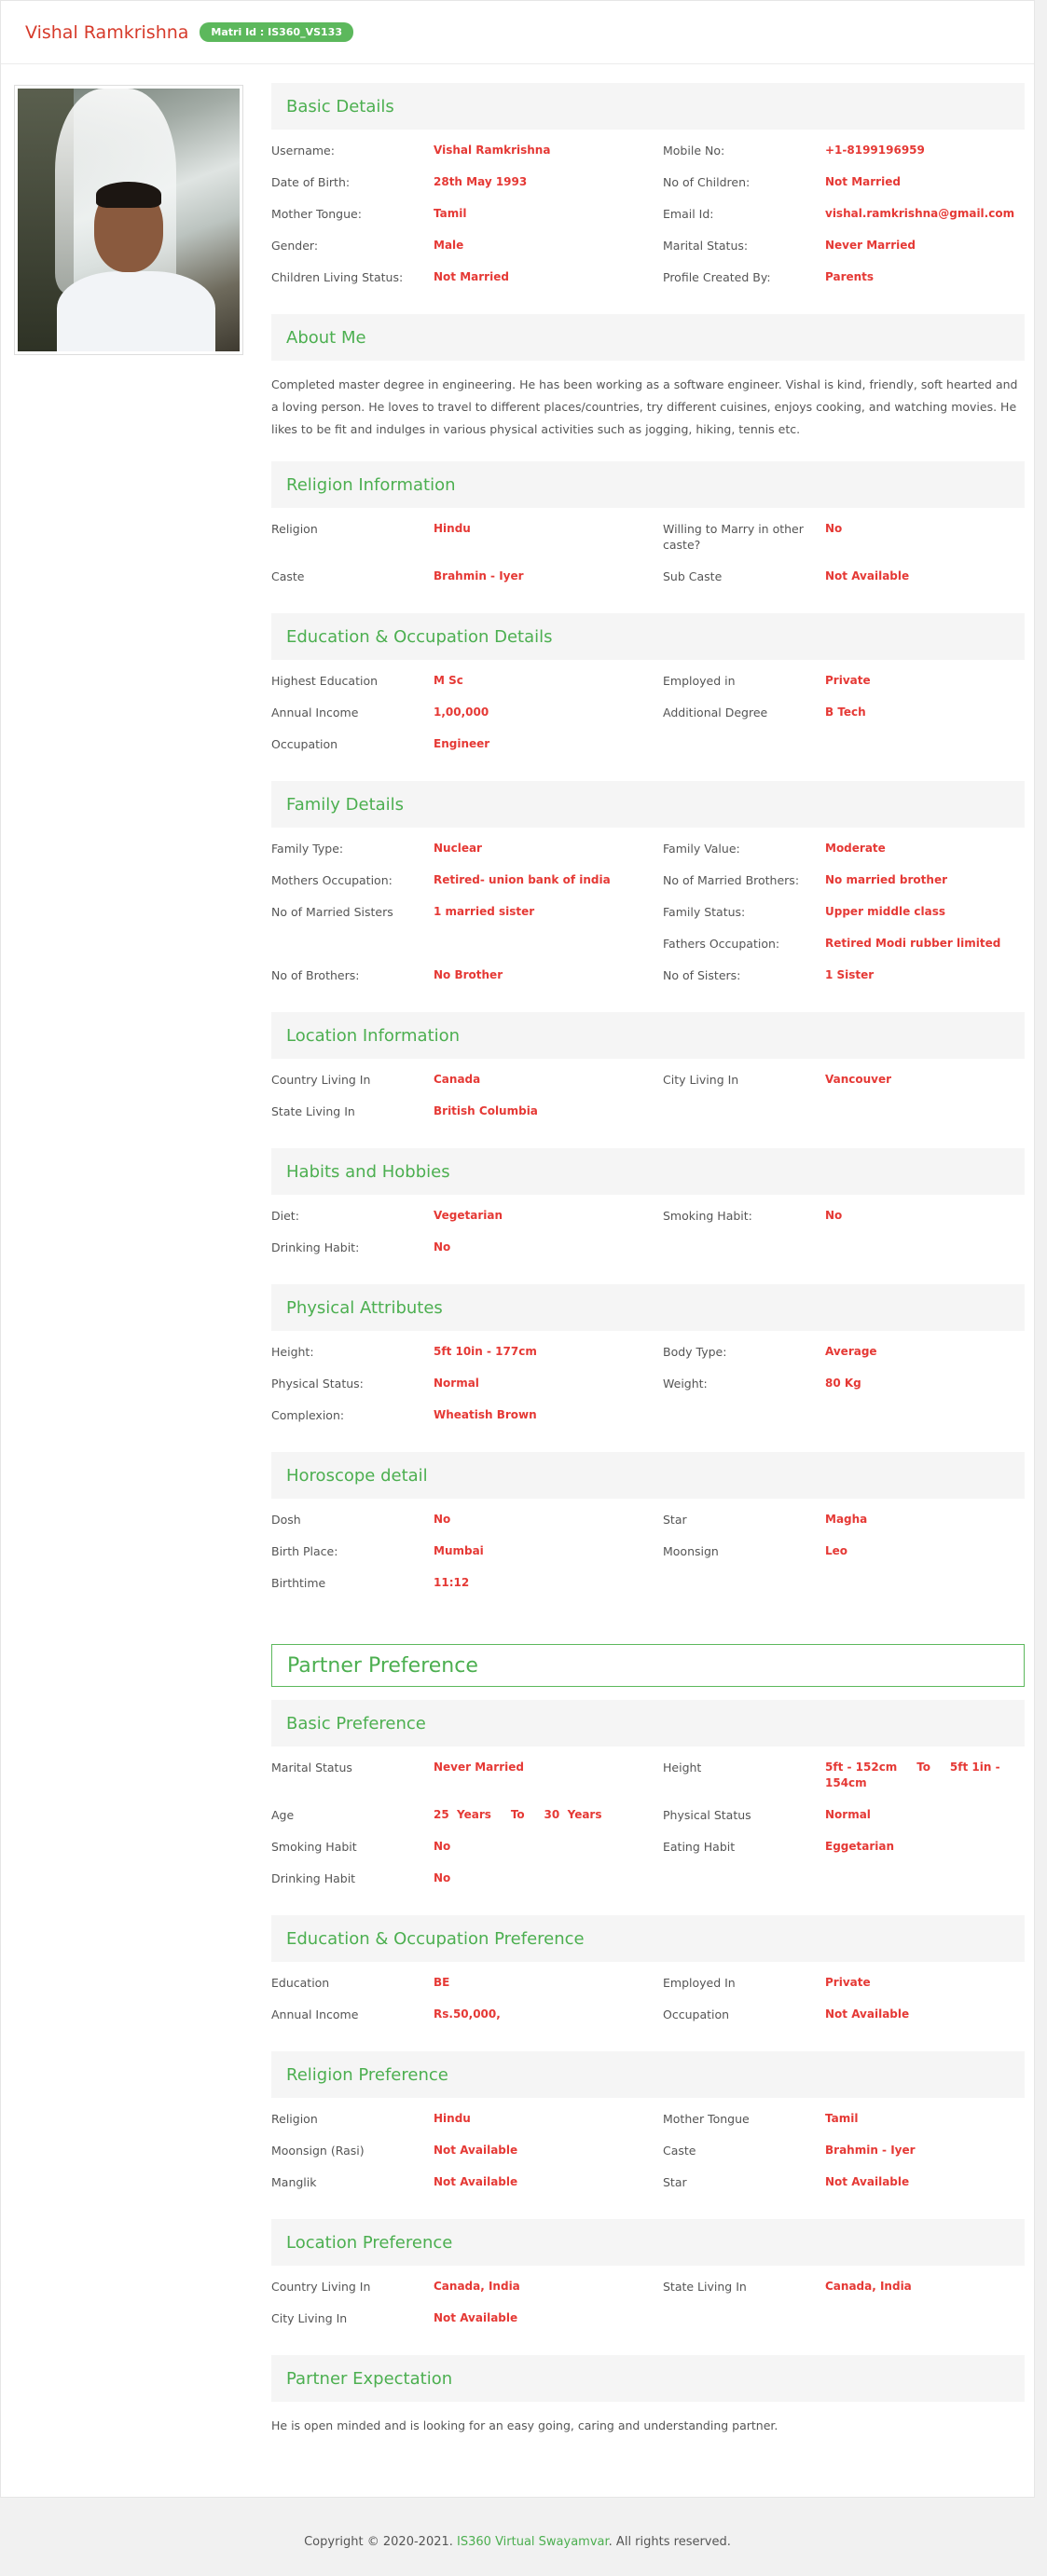 The width and height of the screenshot is (1047, 2576). I want to click on detail-field: Moonsign (Rasi) Not Available, so click(467, 2150).